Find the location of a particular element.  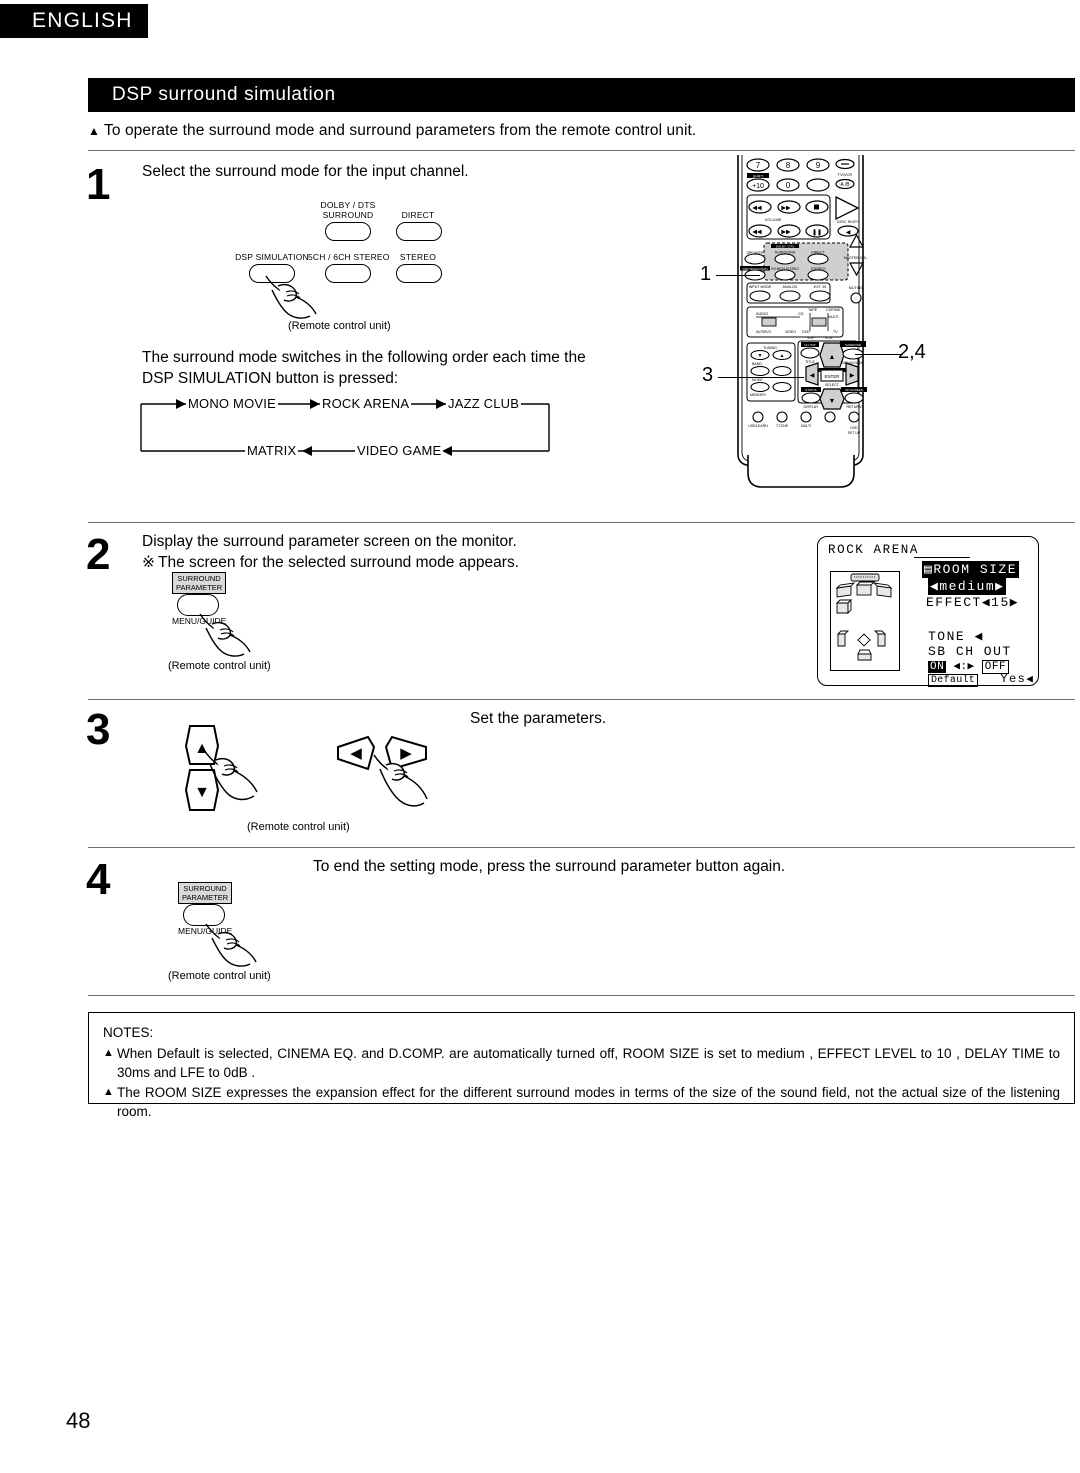

cursor-keys-up-down-group: ▲ ▼ is located at coordinates (219, 770).